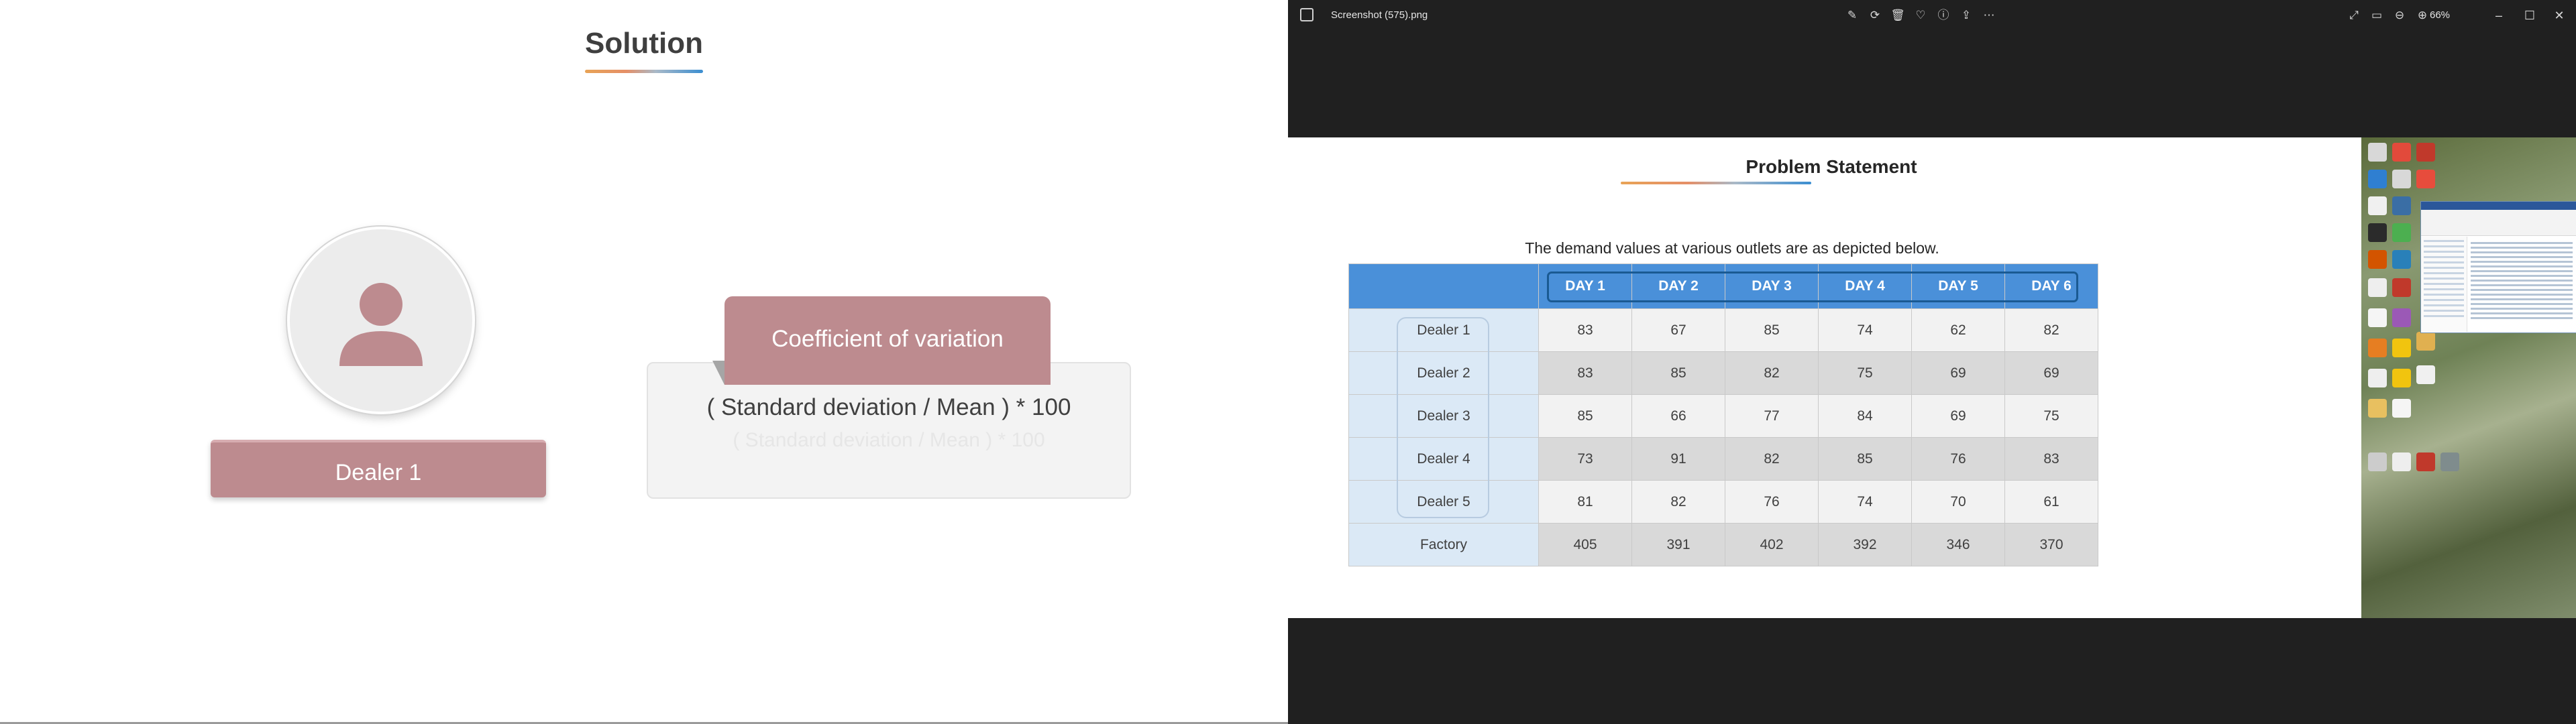 The width and height of the screenshot is (2576, 724). Describe the element at coordinates (2498, 223) in the screenshot. I see `explorer-ribbon` at that location.